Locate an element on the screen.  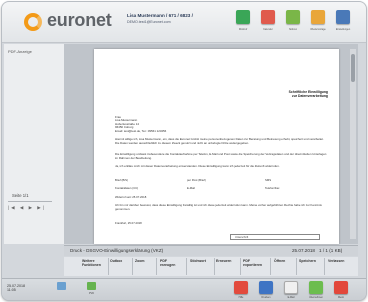
menu-button is located at coordinates (341, 287).